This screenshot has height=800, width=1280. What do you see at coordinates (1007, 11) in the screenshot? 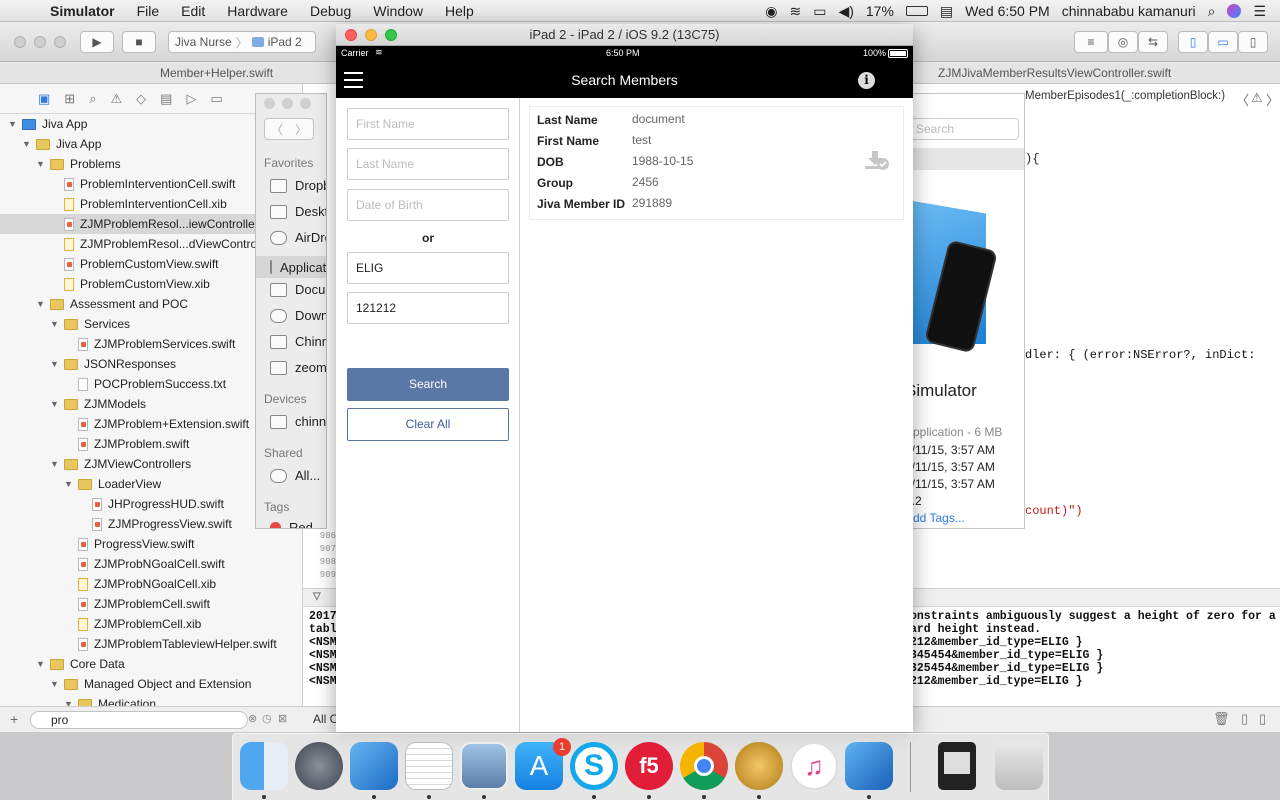
I see `menubar-clock: Wed 6:50 PM` at bounding box center [1007, 11].